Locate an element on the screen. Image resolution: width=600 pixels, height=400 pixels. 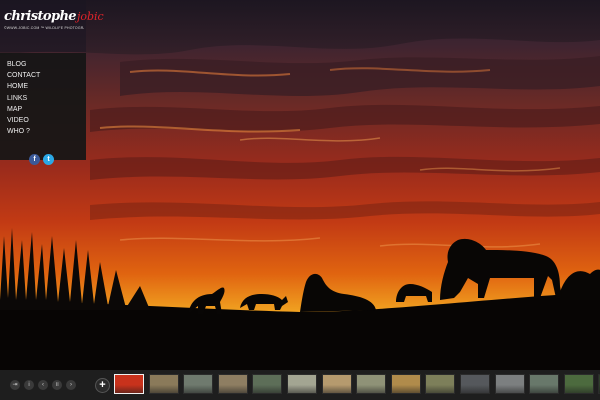
previous-icon: ‹ is located at coordinates (43, 385).